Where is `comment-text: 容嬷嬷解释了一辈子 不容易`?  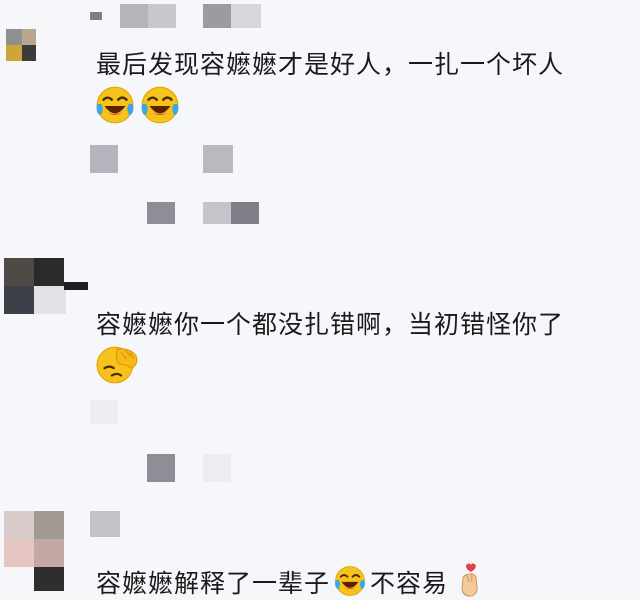 comment-text: 容嬷嬷解释了一辈子 不容易 is located at coordinates (290, 581).